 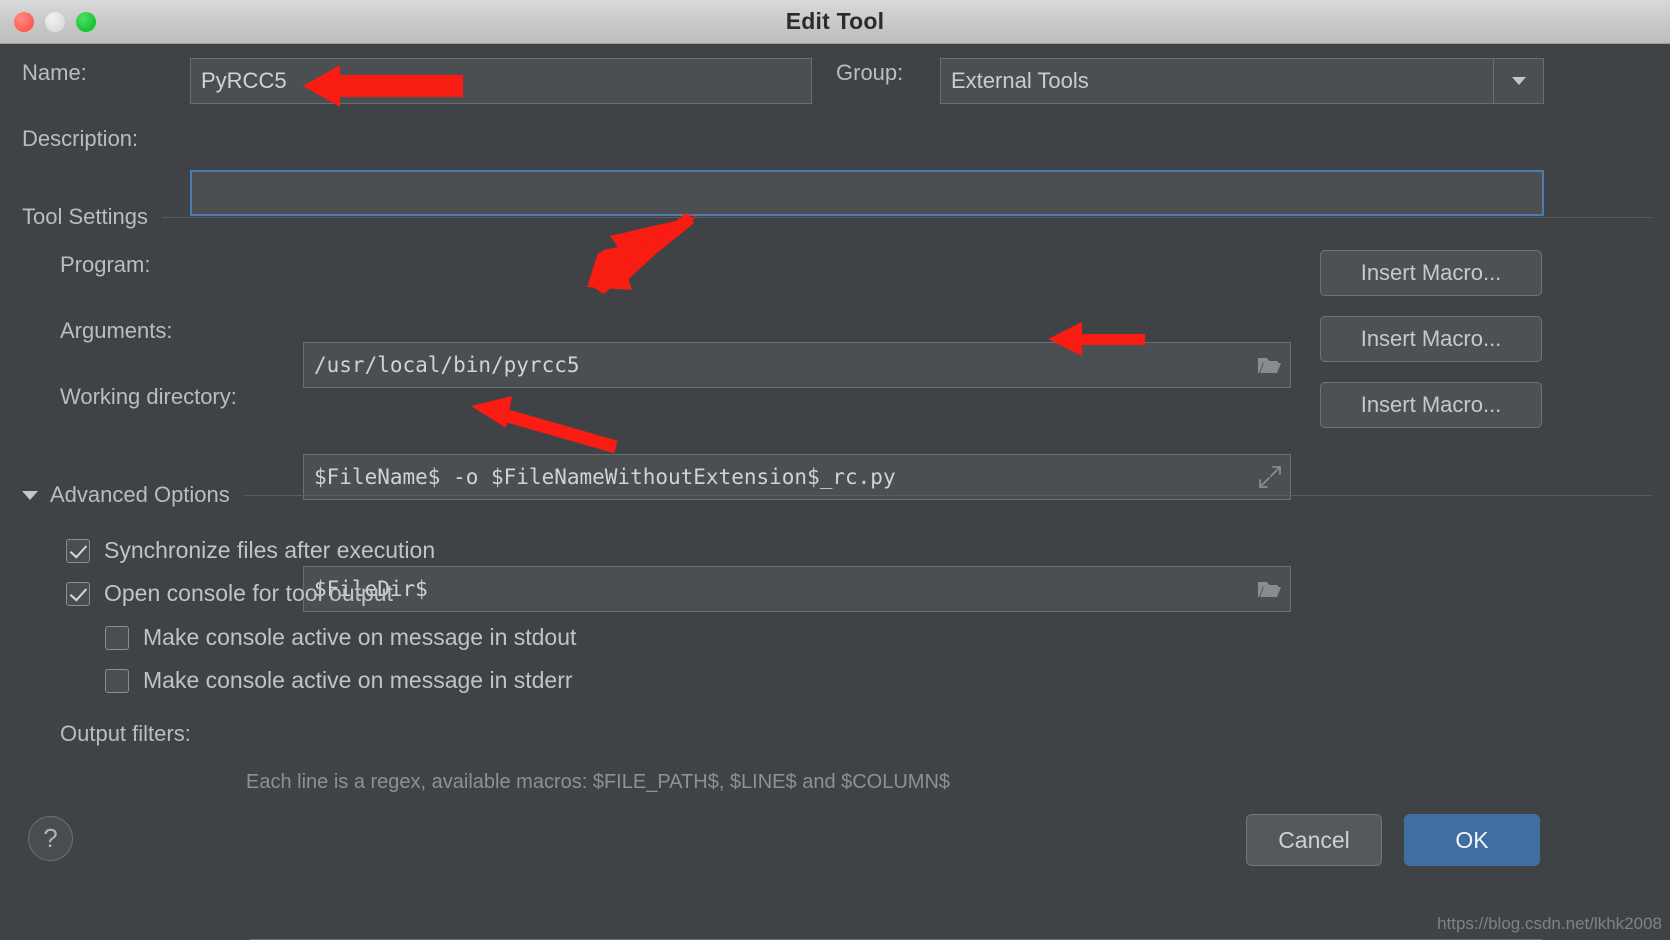 I want to click on group-select: External Tools, so click(x=1242, y=81).